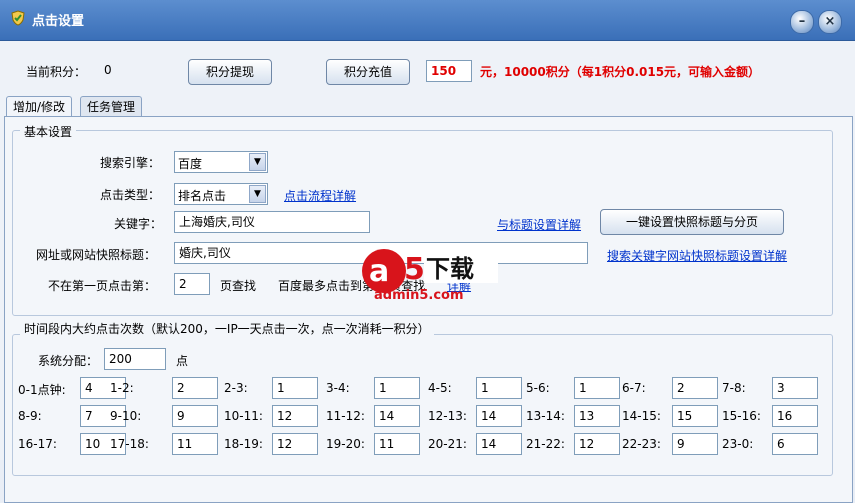  I want to click on timeslot-label: 12-13:, so click(447, 416).